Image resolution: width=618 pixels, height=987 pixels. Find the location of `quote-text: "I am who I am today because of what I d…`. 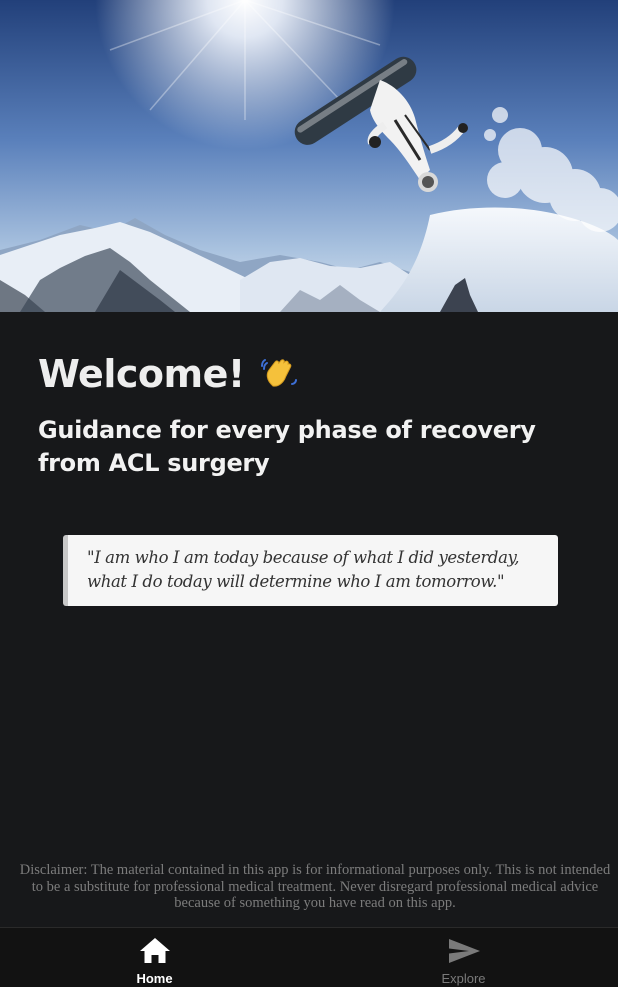

quote-text: "I am who I am today because of what I d… is located at coordinates (303, 569).